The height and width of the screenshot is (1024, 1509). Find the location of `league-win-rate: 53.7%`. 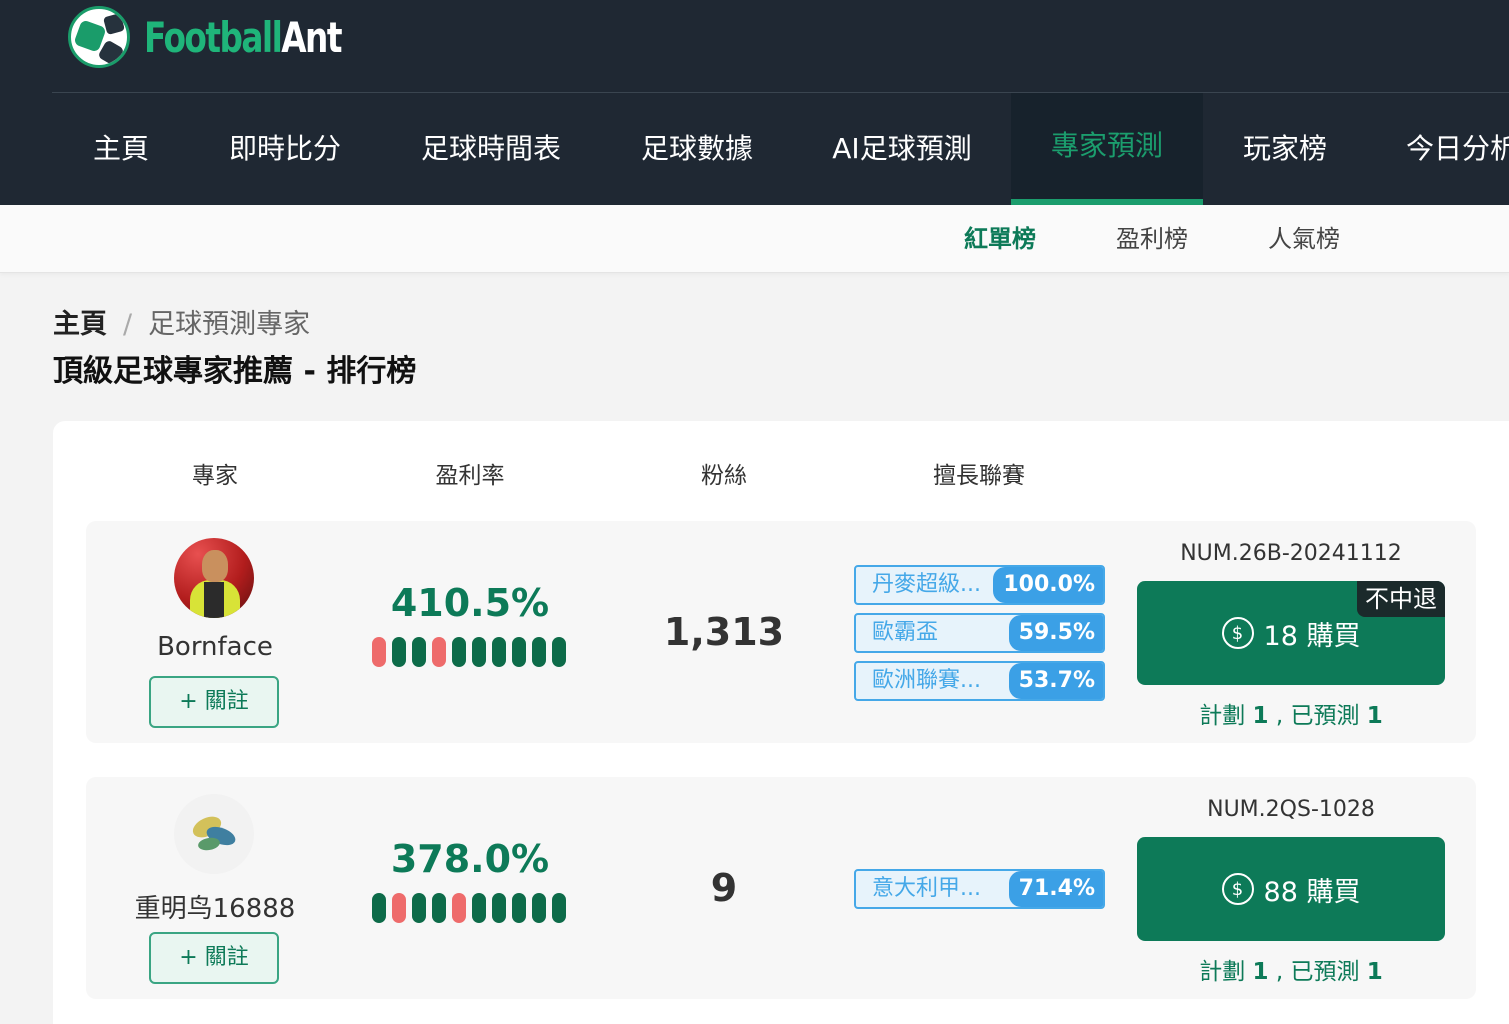

league-win-rate: 53.7% is located at coordinates (1055, 681).